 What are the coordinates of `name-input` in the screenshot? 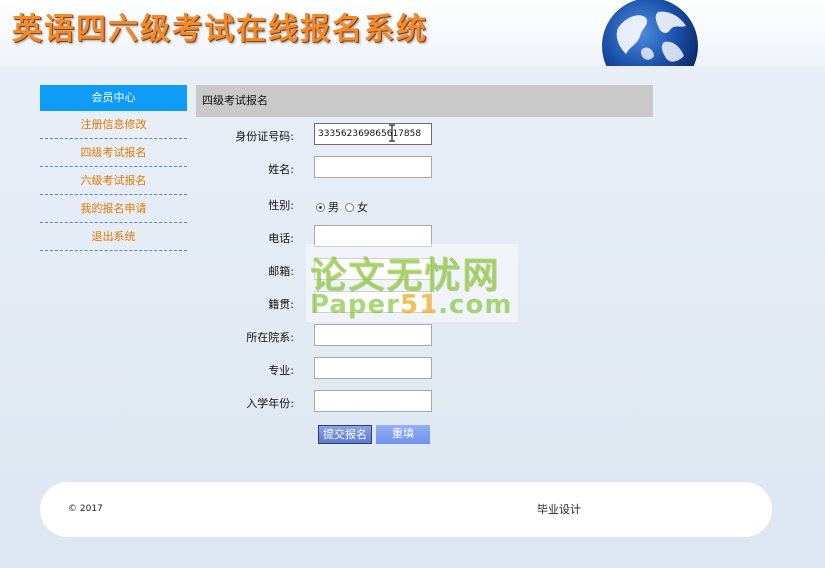 It's located at (373, 167).